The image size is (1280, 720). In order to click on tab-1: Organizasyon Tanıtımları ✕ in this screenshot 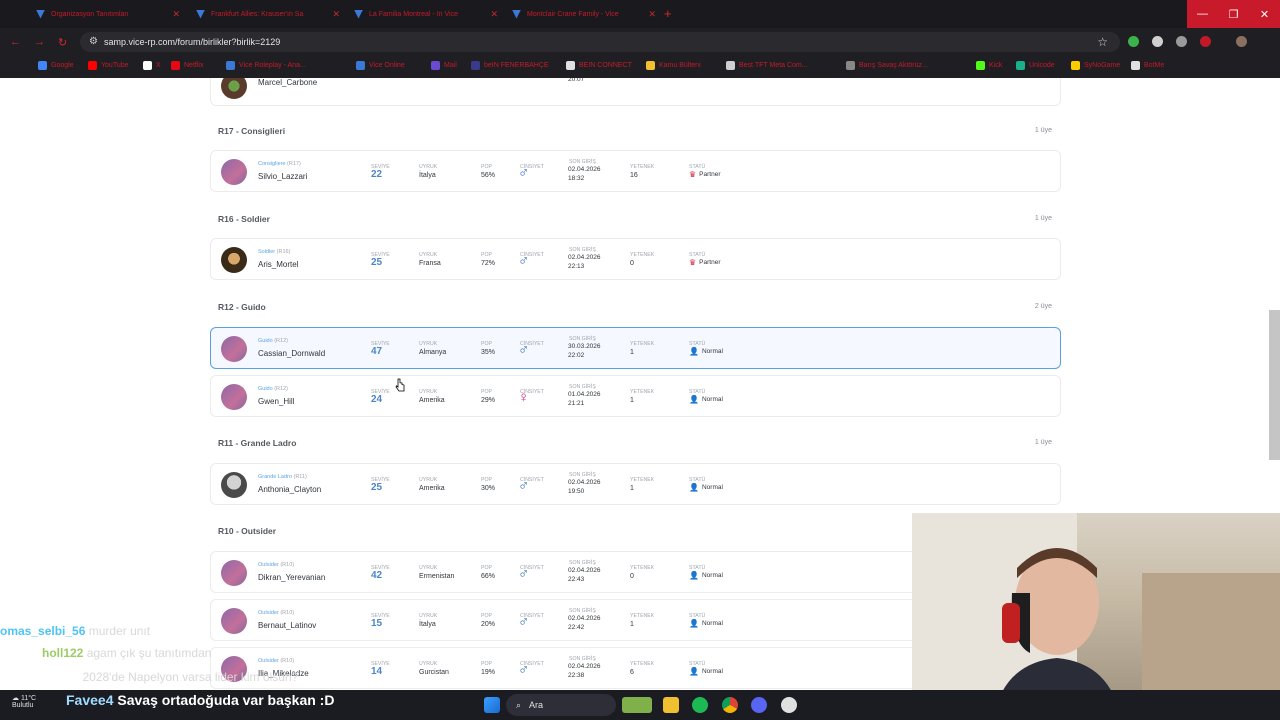, I will do `click(108, 14)`.